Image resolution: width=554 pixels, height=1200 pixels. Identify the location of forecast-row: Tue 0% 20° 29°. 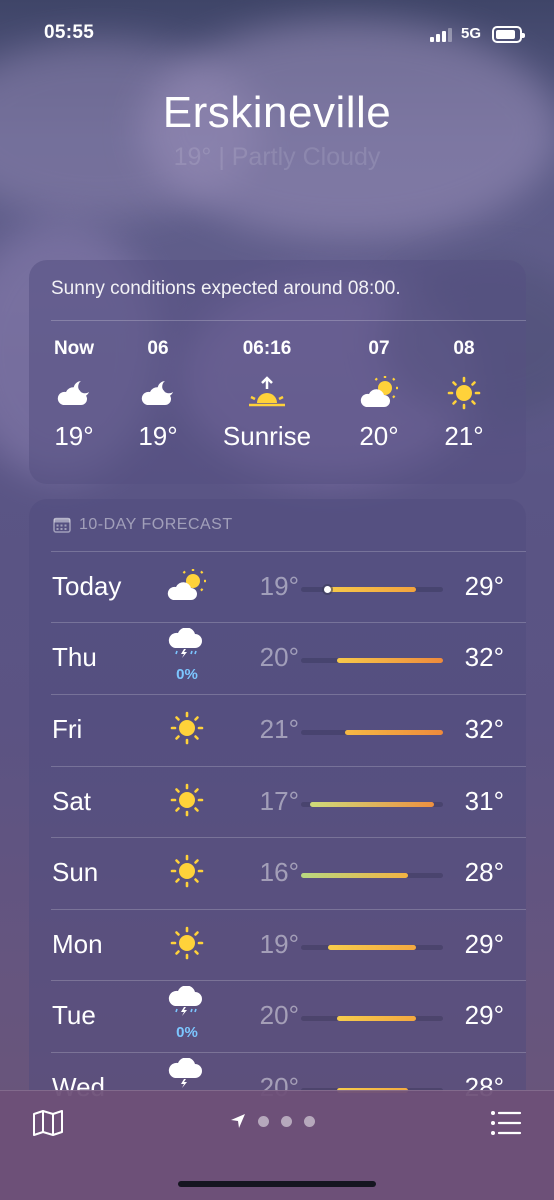
(288, 1016).